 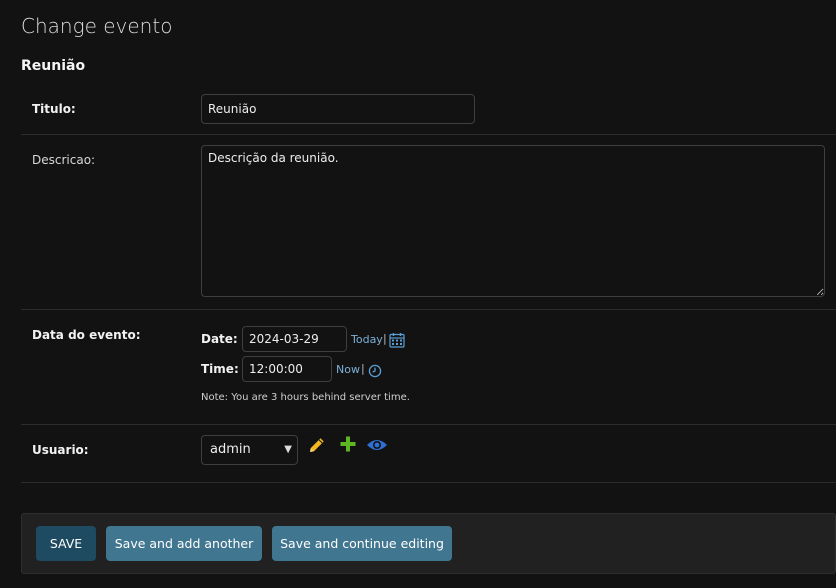 What do you see at coordinates (230, 449) in the screenshot?
I see `usuario-selected-value: admin` at bounding box center [230, 449].